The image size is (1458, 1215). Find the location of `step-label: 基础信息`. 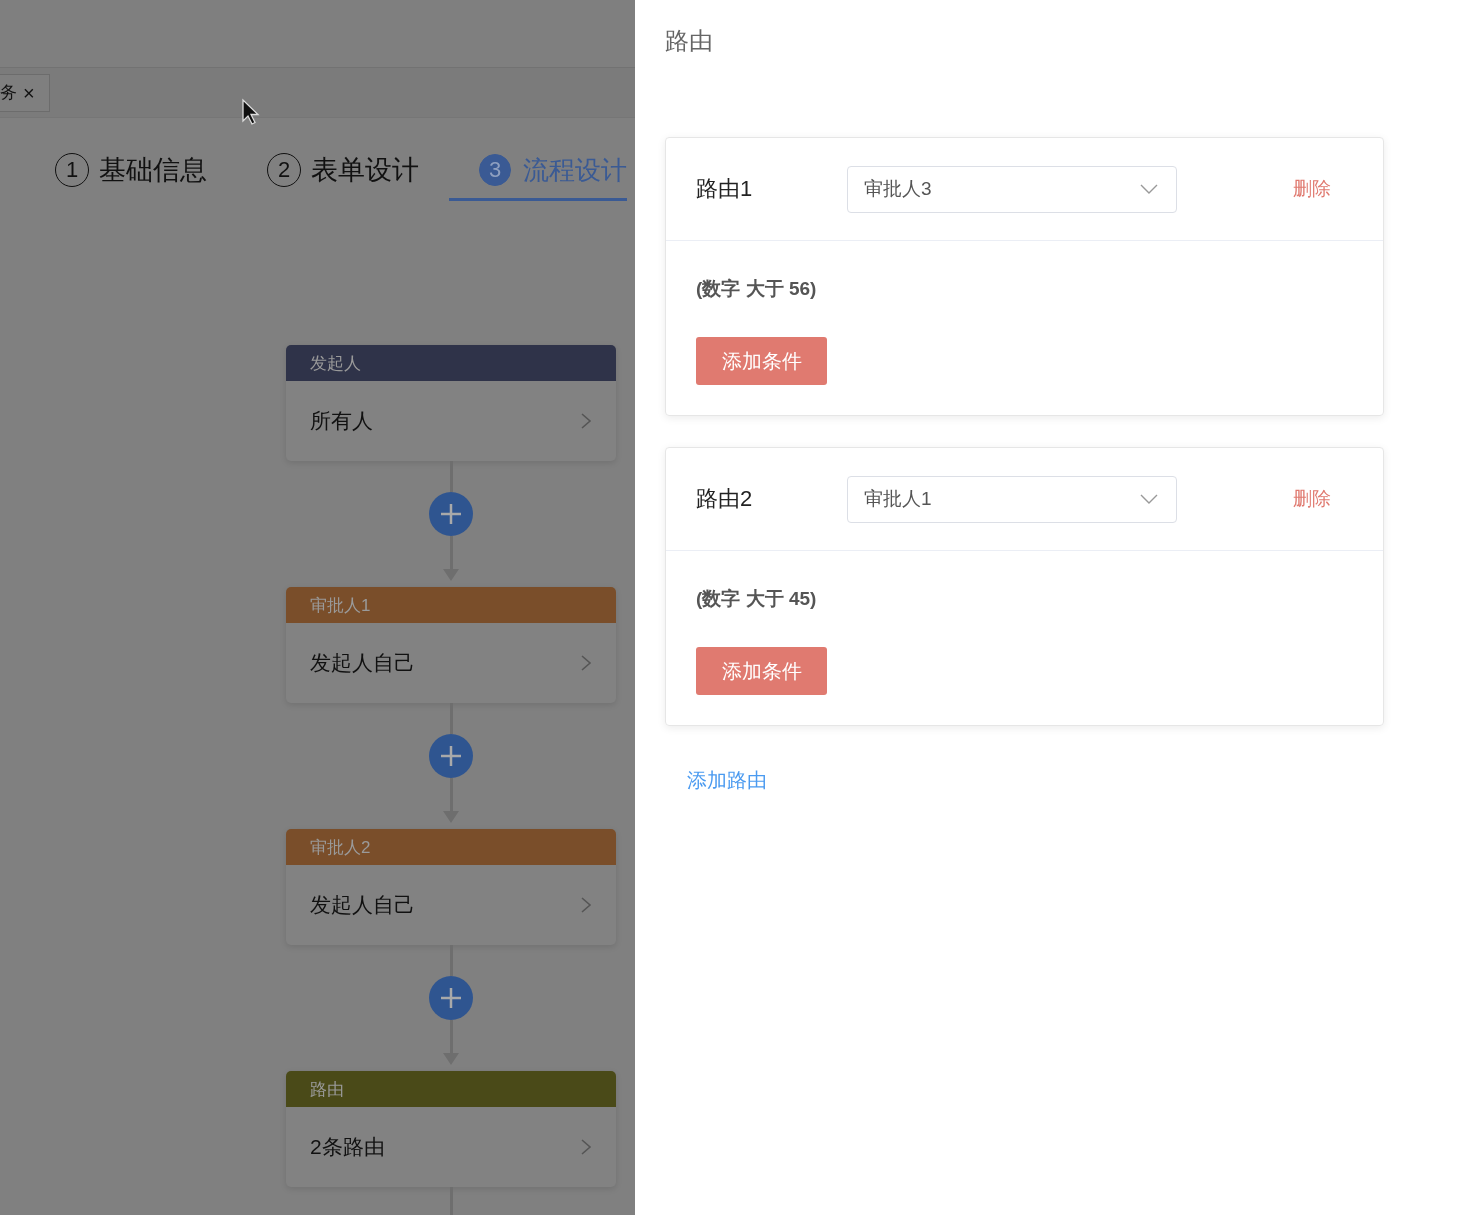

step-label: 基础信息 is located at coordinates (153, 170).